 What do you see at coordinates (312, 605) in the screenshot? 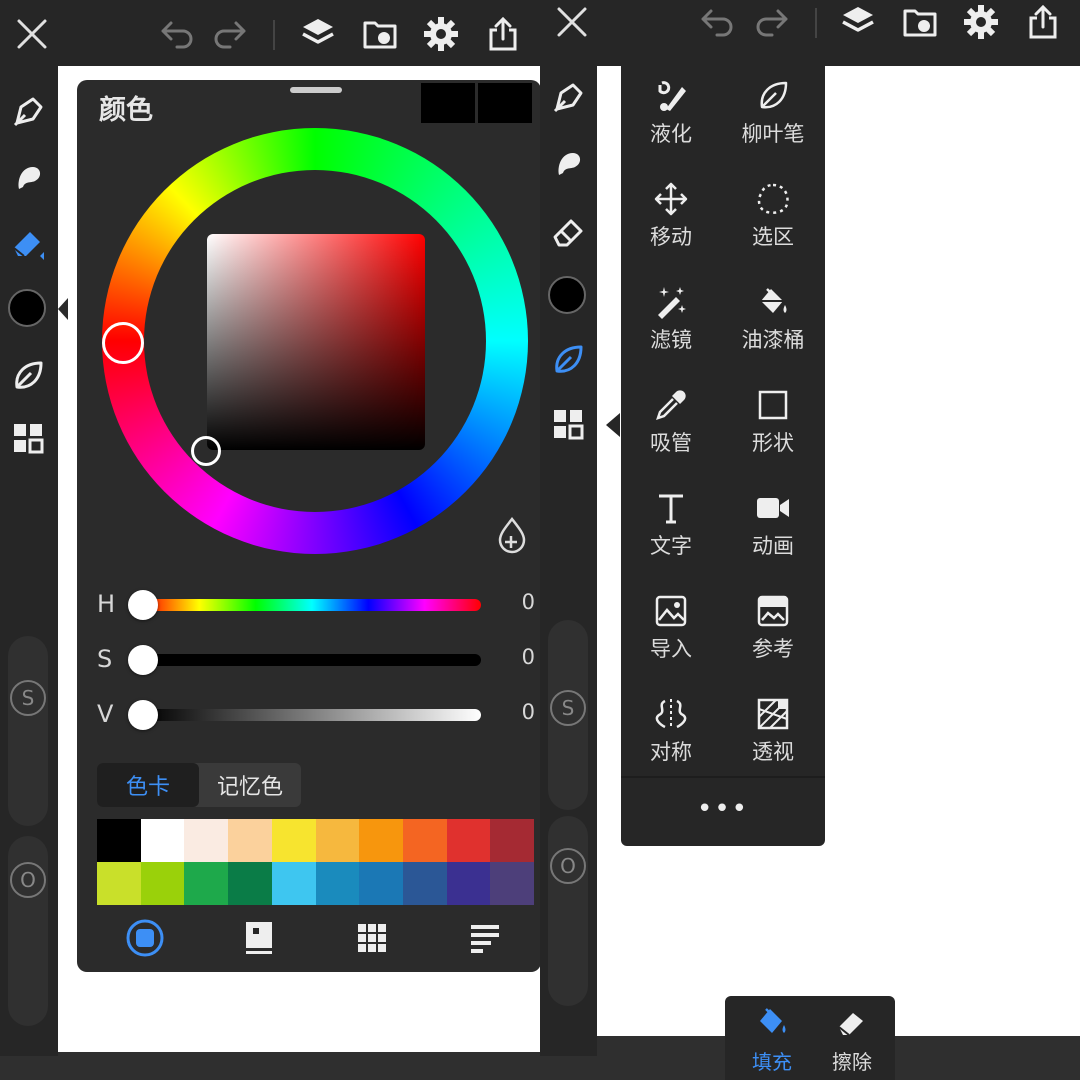
I see `hue-slider` at bounding box center [312, 605].